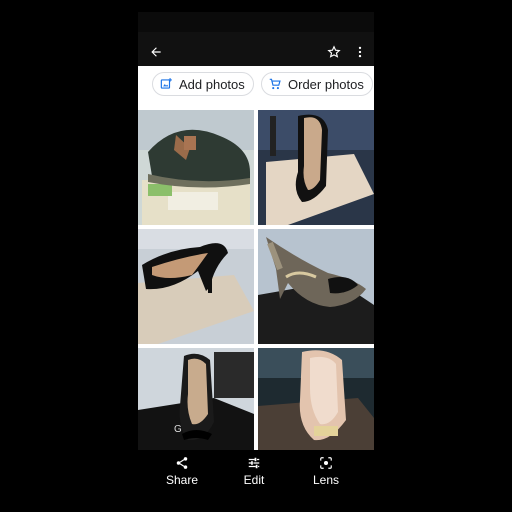 This screenshot has width=512, height=512. Describe the element at coordinates (182, 471) in the screenshot. I see `share-button: Share` at that location.